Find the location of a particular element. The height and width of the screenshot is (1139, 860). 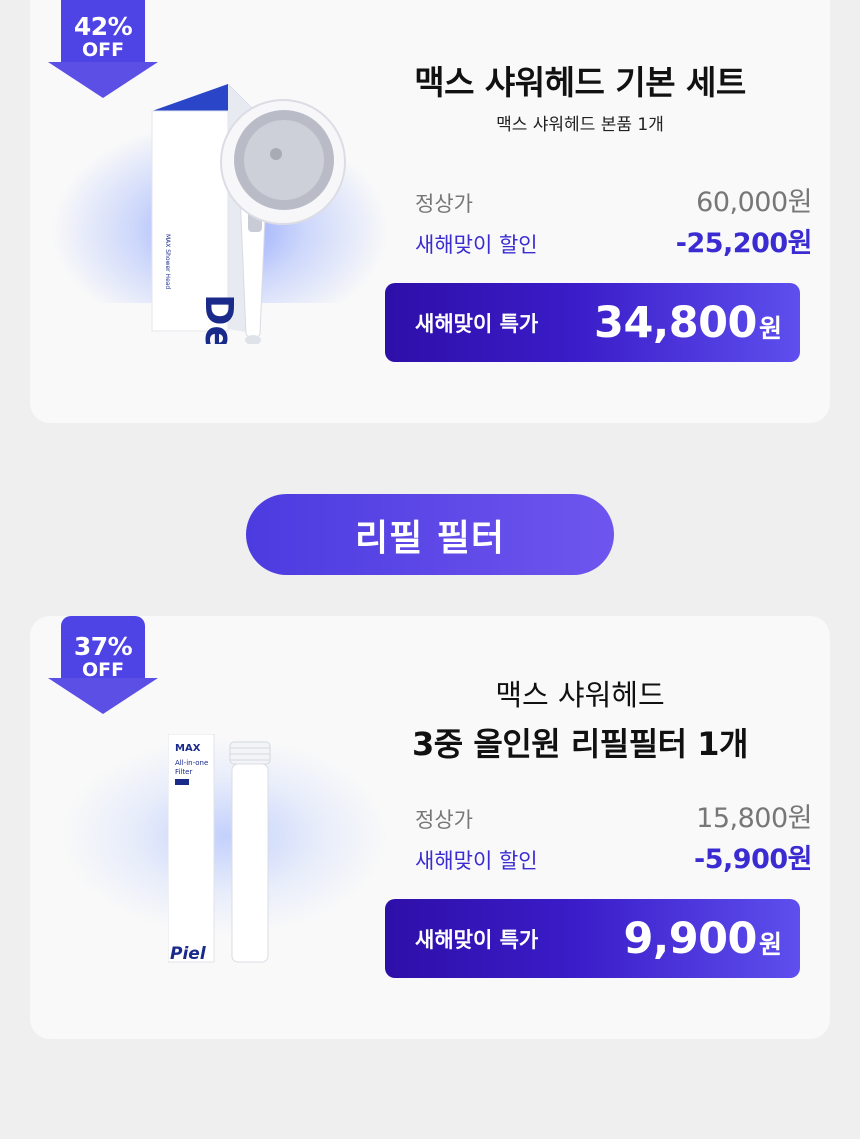

box-line2: Filter is located at coordinates (183, 772).